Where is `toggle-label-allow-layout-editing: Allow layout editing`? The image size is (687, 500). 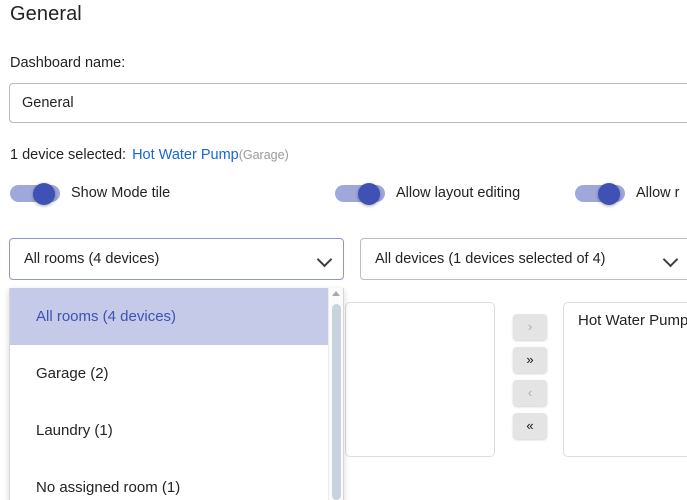 toggle-label-allow-layout-editing: Allow layout editing is located at coordinates (458, 193).